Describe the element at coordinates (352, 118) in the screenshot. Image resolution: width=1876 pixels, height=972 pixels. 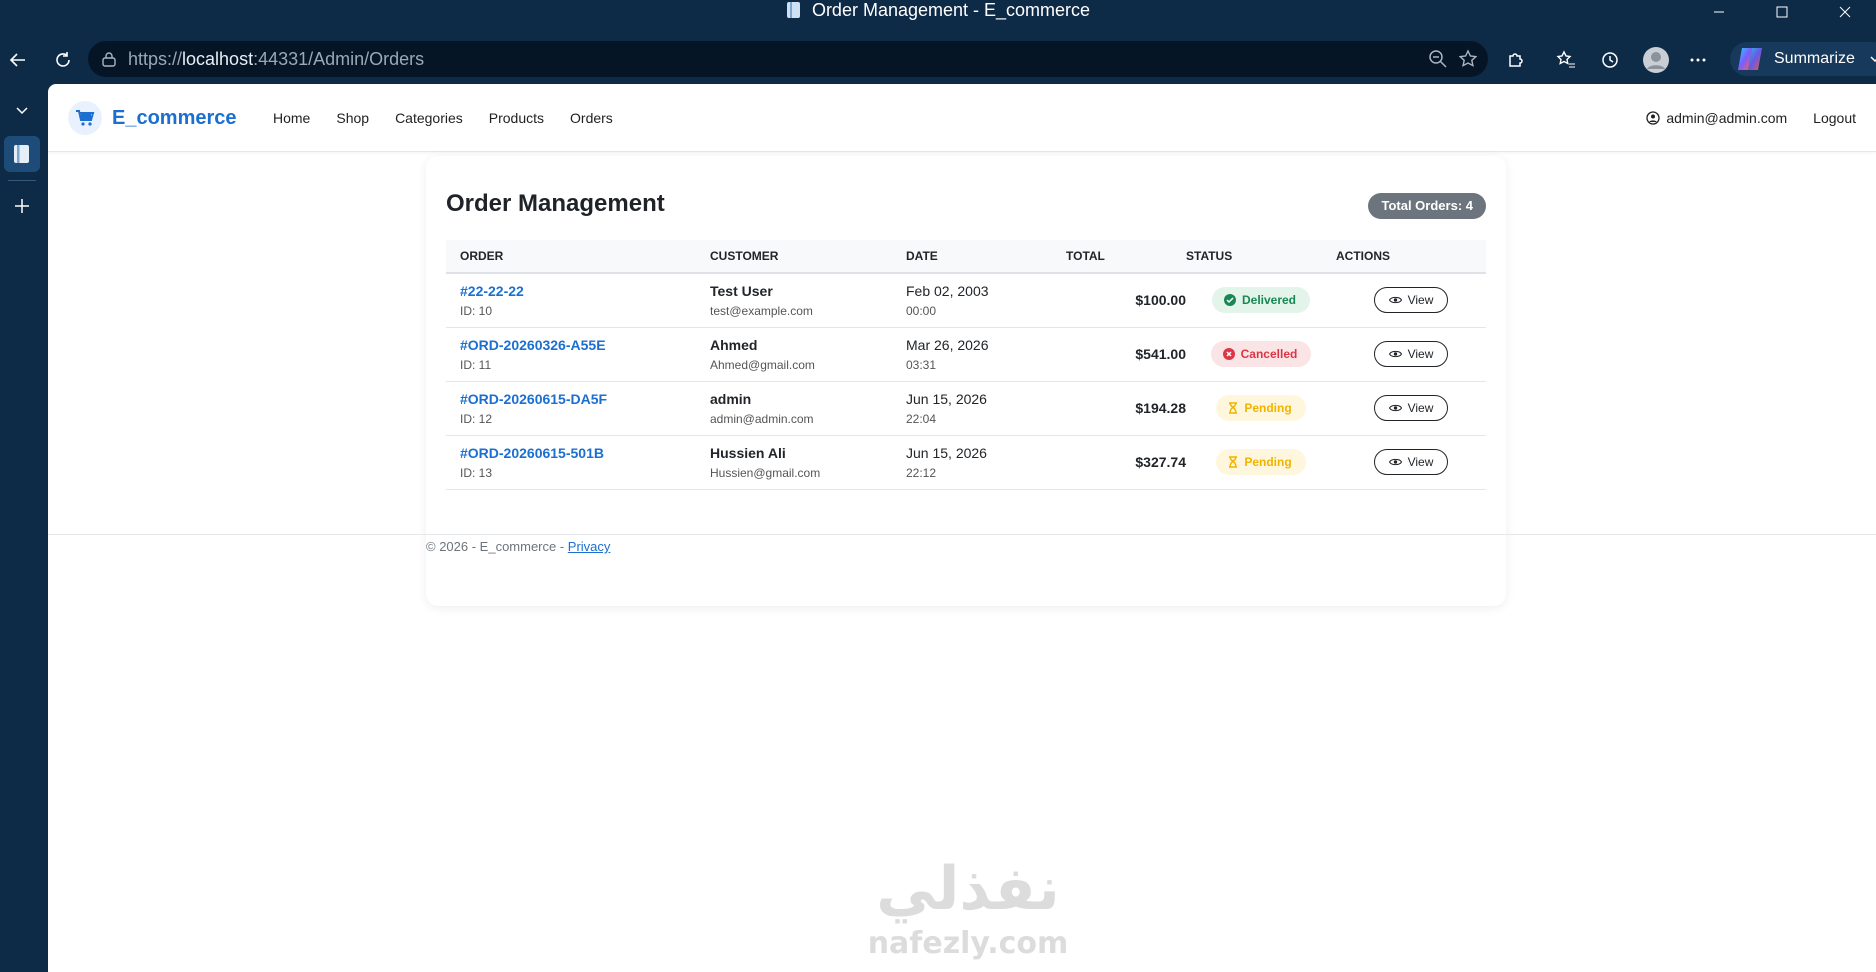
I see `nav-shop: Shop` at that location.